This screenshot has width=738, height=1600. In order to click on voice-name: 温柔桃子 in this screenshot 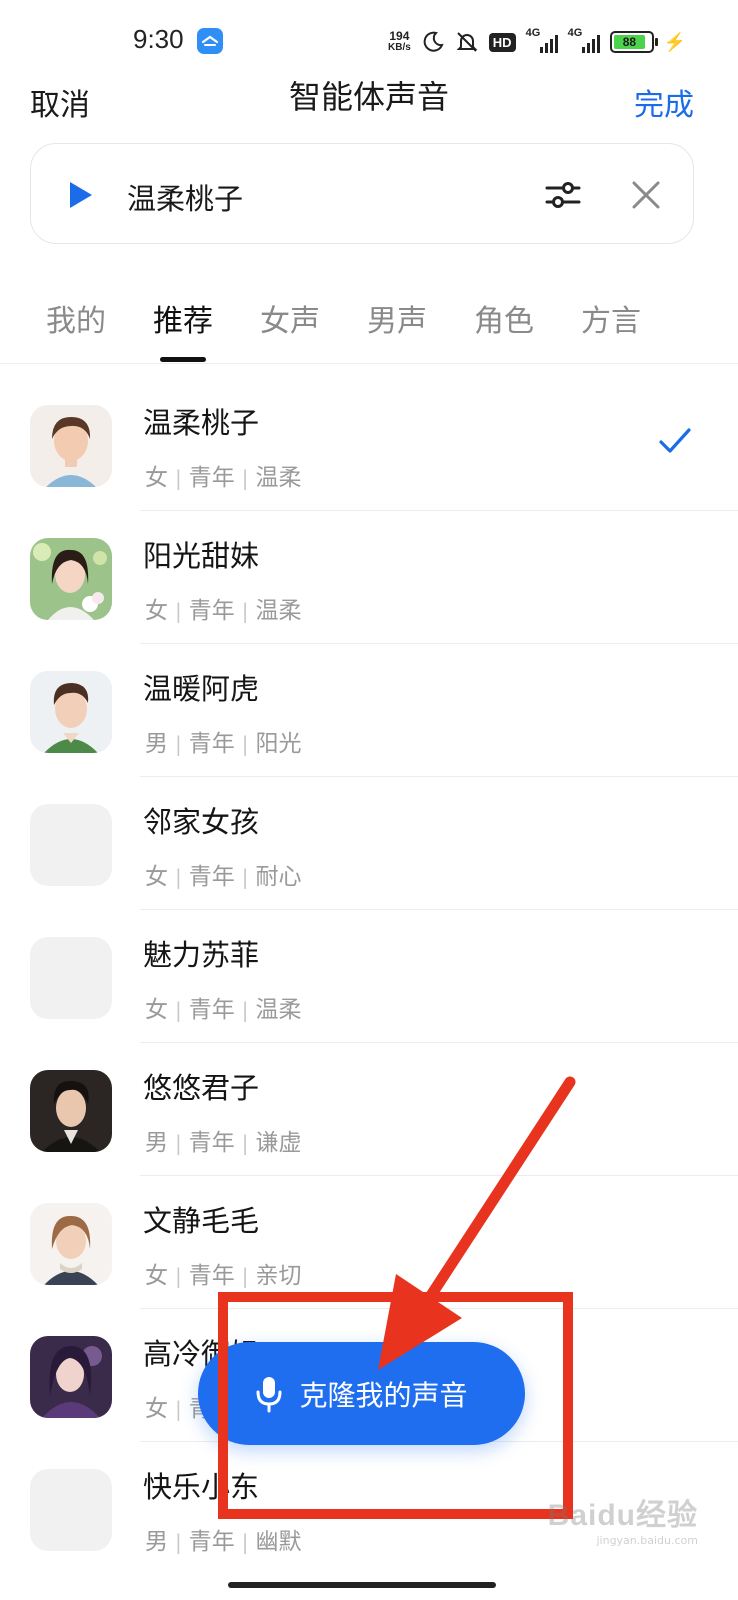, I will do `click(201, 423)`.